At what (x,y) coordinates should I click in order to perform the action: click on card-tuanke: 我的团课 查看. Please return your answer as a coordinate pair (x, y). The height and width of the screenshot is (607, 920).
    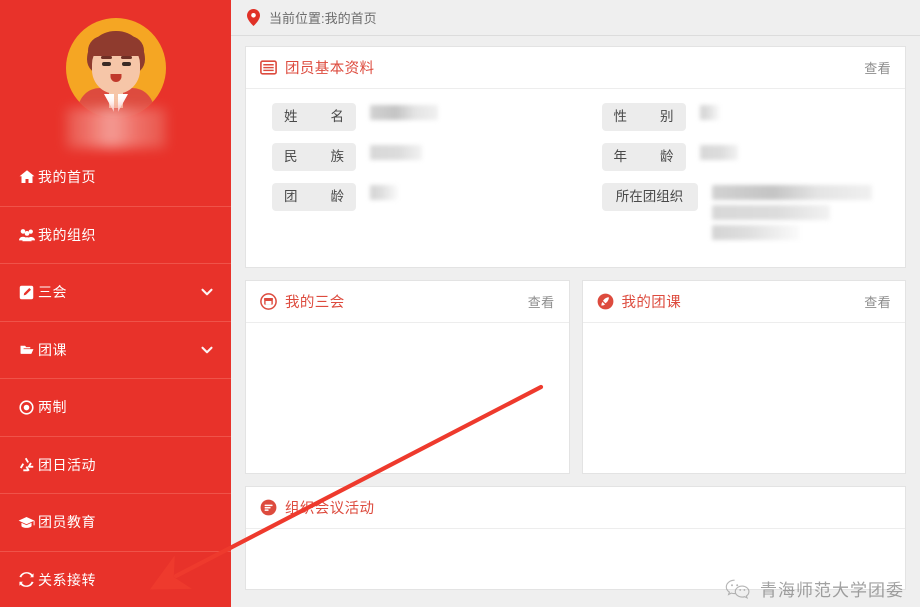
    Looking at the image, I should click on (743, 377).